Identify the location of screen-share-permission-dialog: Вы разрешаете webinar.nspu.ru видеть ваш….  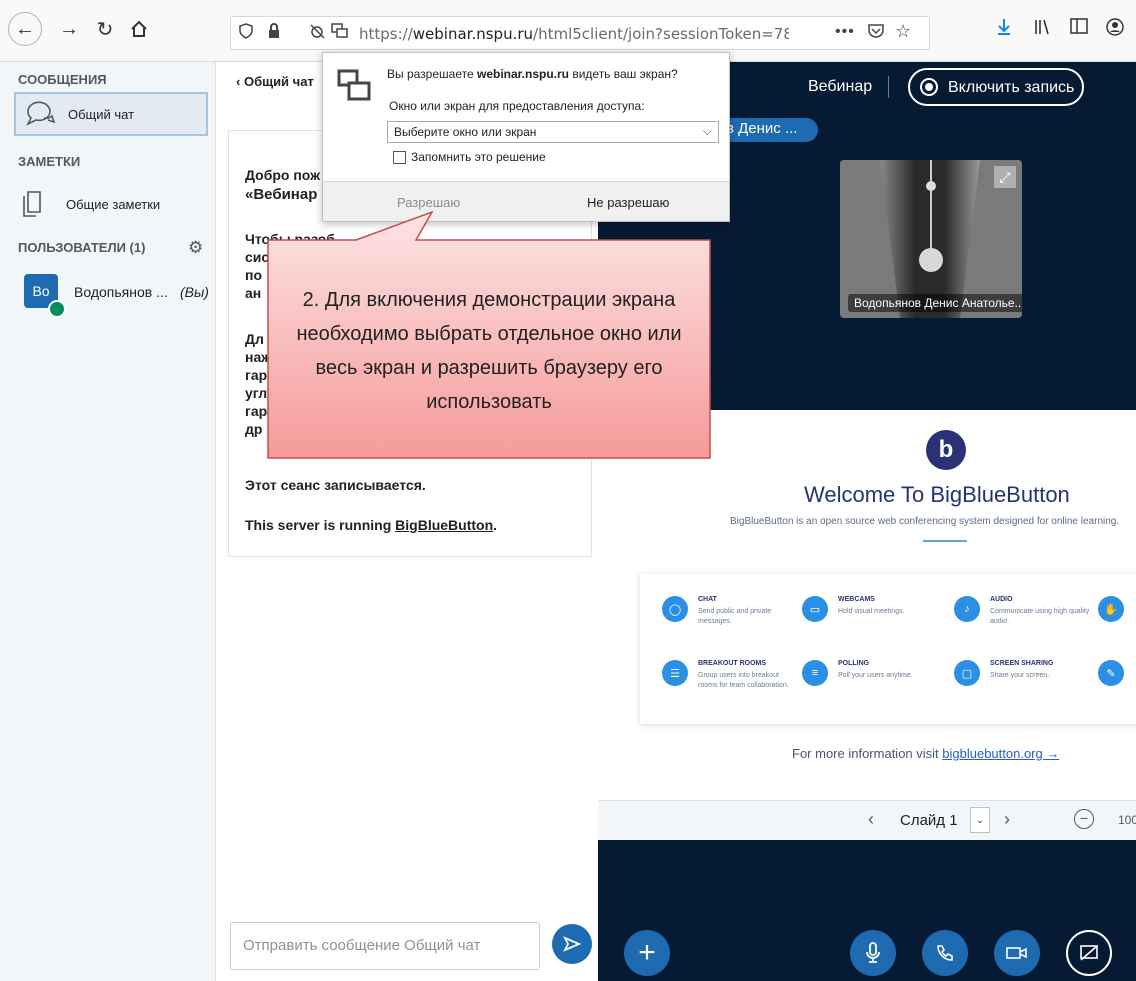
(526, 137).